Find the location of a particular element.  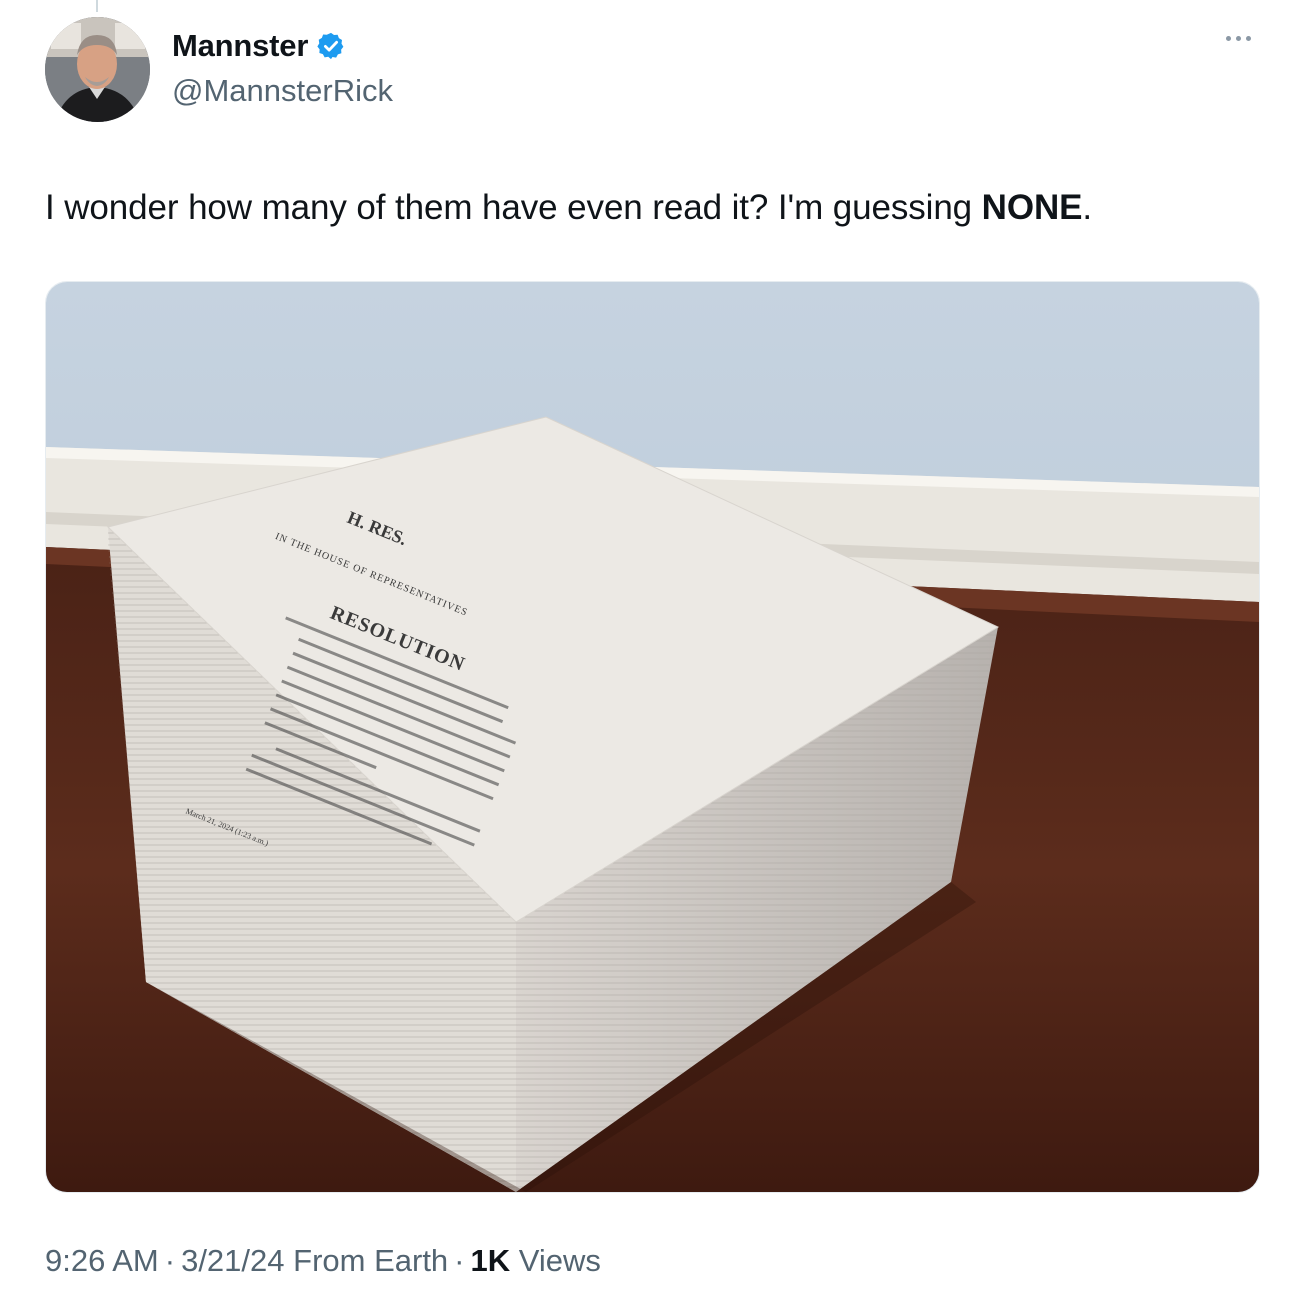

tweet-text-end: . is located at coordinates (1087, 207).